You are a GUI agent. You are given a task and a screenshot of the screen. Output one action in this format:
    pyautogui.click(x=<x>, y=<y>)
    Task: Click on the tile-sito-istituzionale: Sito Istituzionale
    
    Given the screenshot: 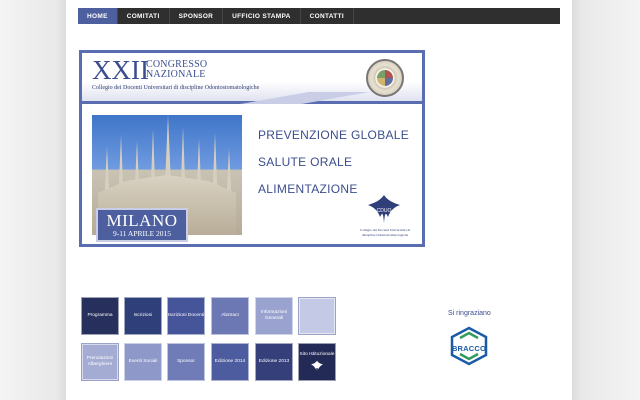 What is the action you would take?
    pyautogui.click(x=317, y=362)
    